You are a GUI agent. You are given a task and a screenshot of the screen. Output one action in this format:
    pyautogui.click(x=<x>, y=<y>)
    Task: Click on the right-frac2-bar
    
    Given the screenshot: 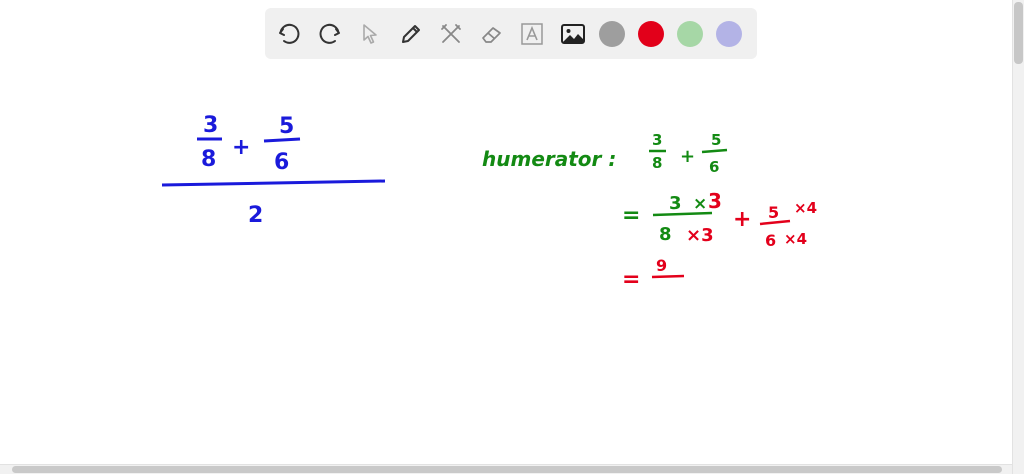 What is the action you would take?
    pyautogui.click(x=714, y=151)
    